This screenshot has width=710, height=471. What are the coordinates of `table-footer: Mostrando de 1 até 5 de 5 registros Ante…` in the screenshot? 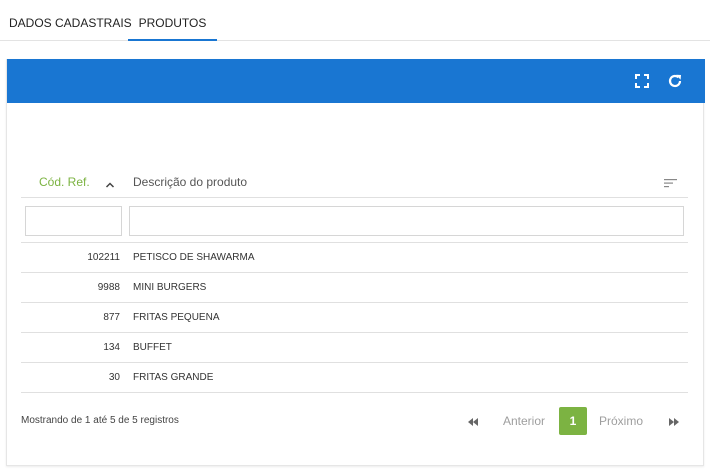 It's located at (354, 421).